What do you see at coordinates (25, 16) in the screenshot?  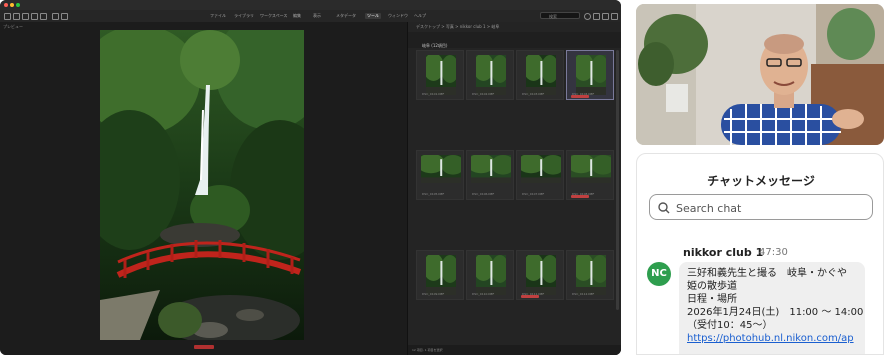 I see `rotate-icon` at bounding box center [25, 16].